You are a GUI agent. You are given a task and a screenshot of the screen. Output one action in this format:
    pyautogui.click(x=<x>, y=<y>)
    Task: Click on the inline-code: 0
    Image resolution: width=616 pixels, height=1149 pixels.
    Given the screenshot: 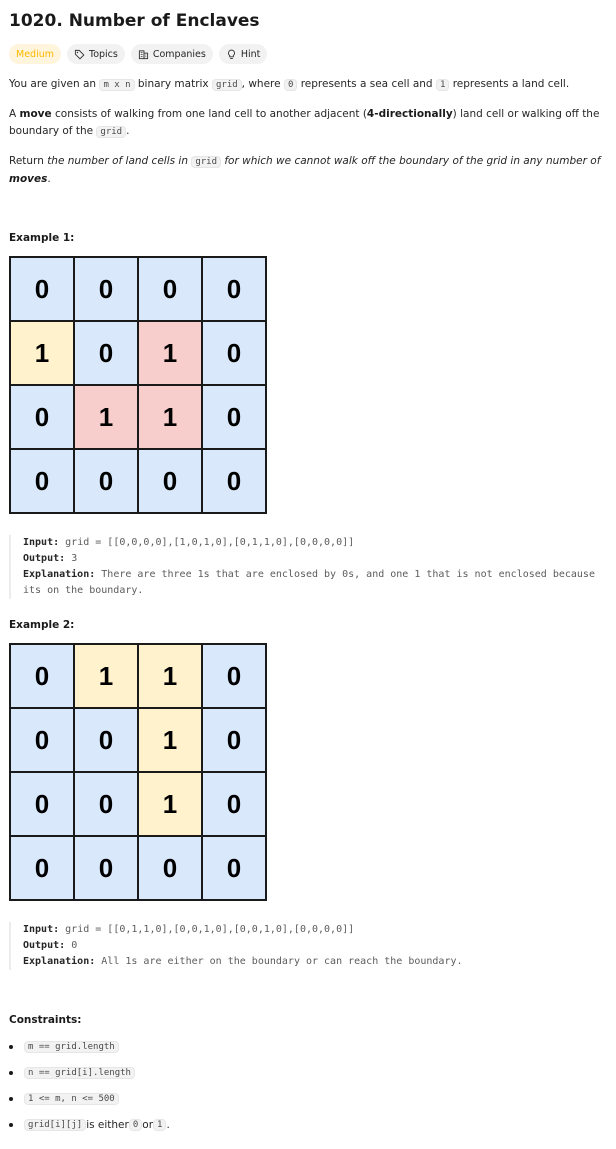 What is the action you would take?
    pyautogui.click(x=290, y=85)
    